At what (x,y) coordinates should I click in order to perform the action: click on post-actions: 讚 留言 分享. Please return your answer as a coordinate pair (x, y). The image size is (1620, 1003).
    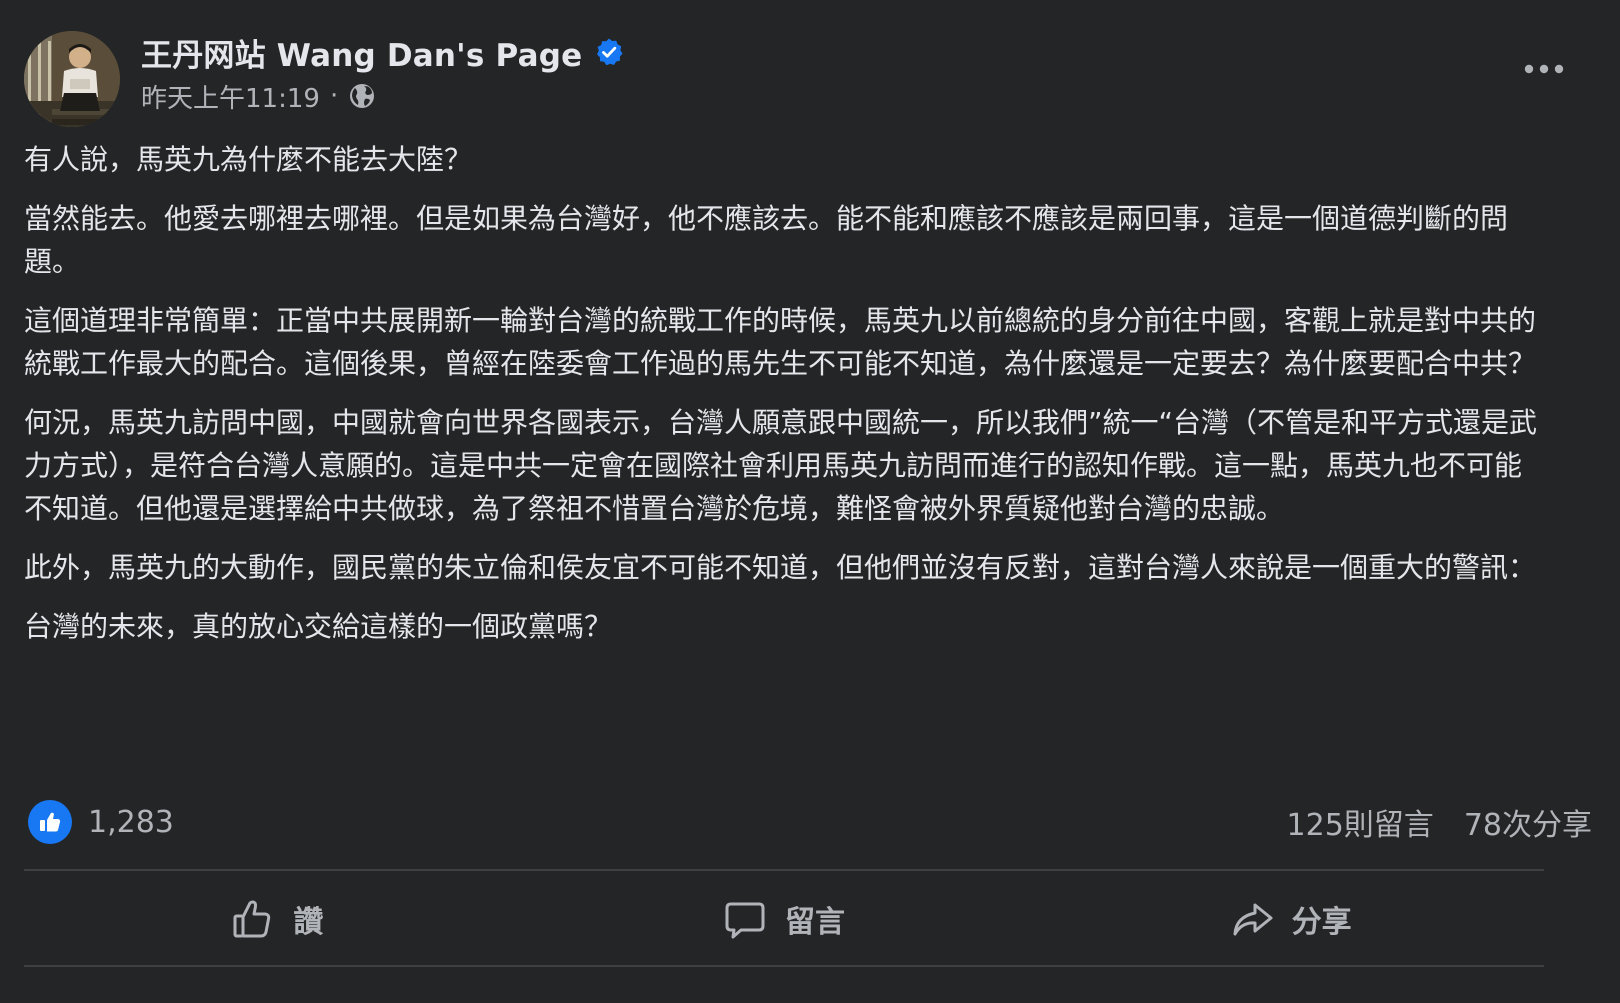
    Looking at the image, I should click on (784, 919).